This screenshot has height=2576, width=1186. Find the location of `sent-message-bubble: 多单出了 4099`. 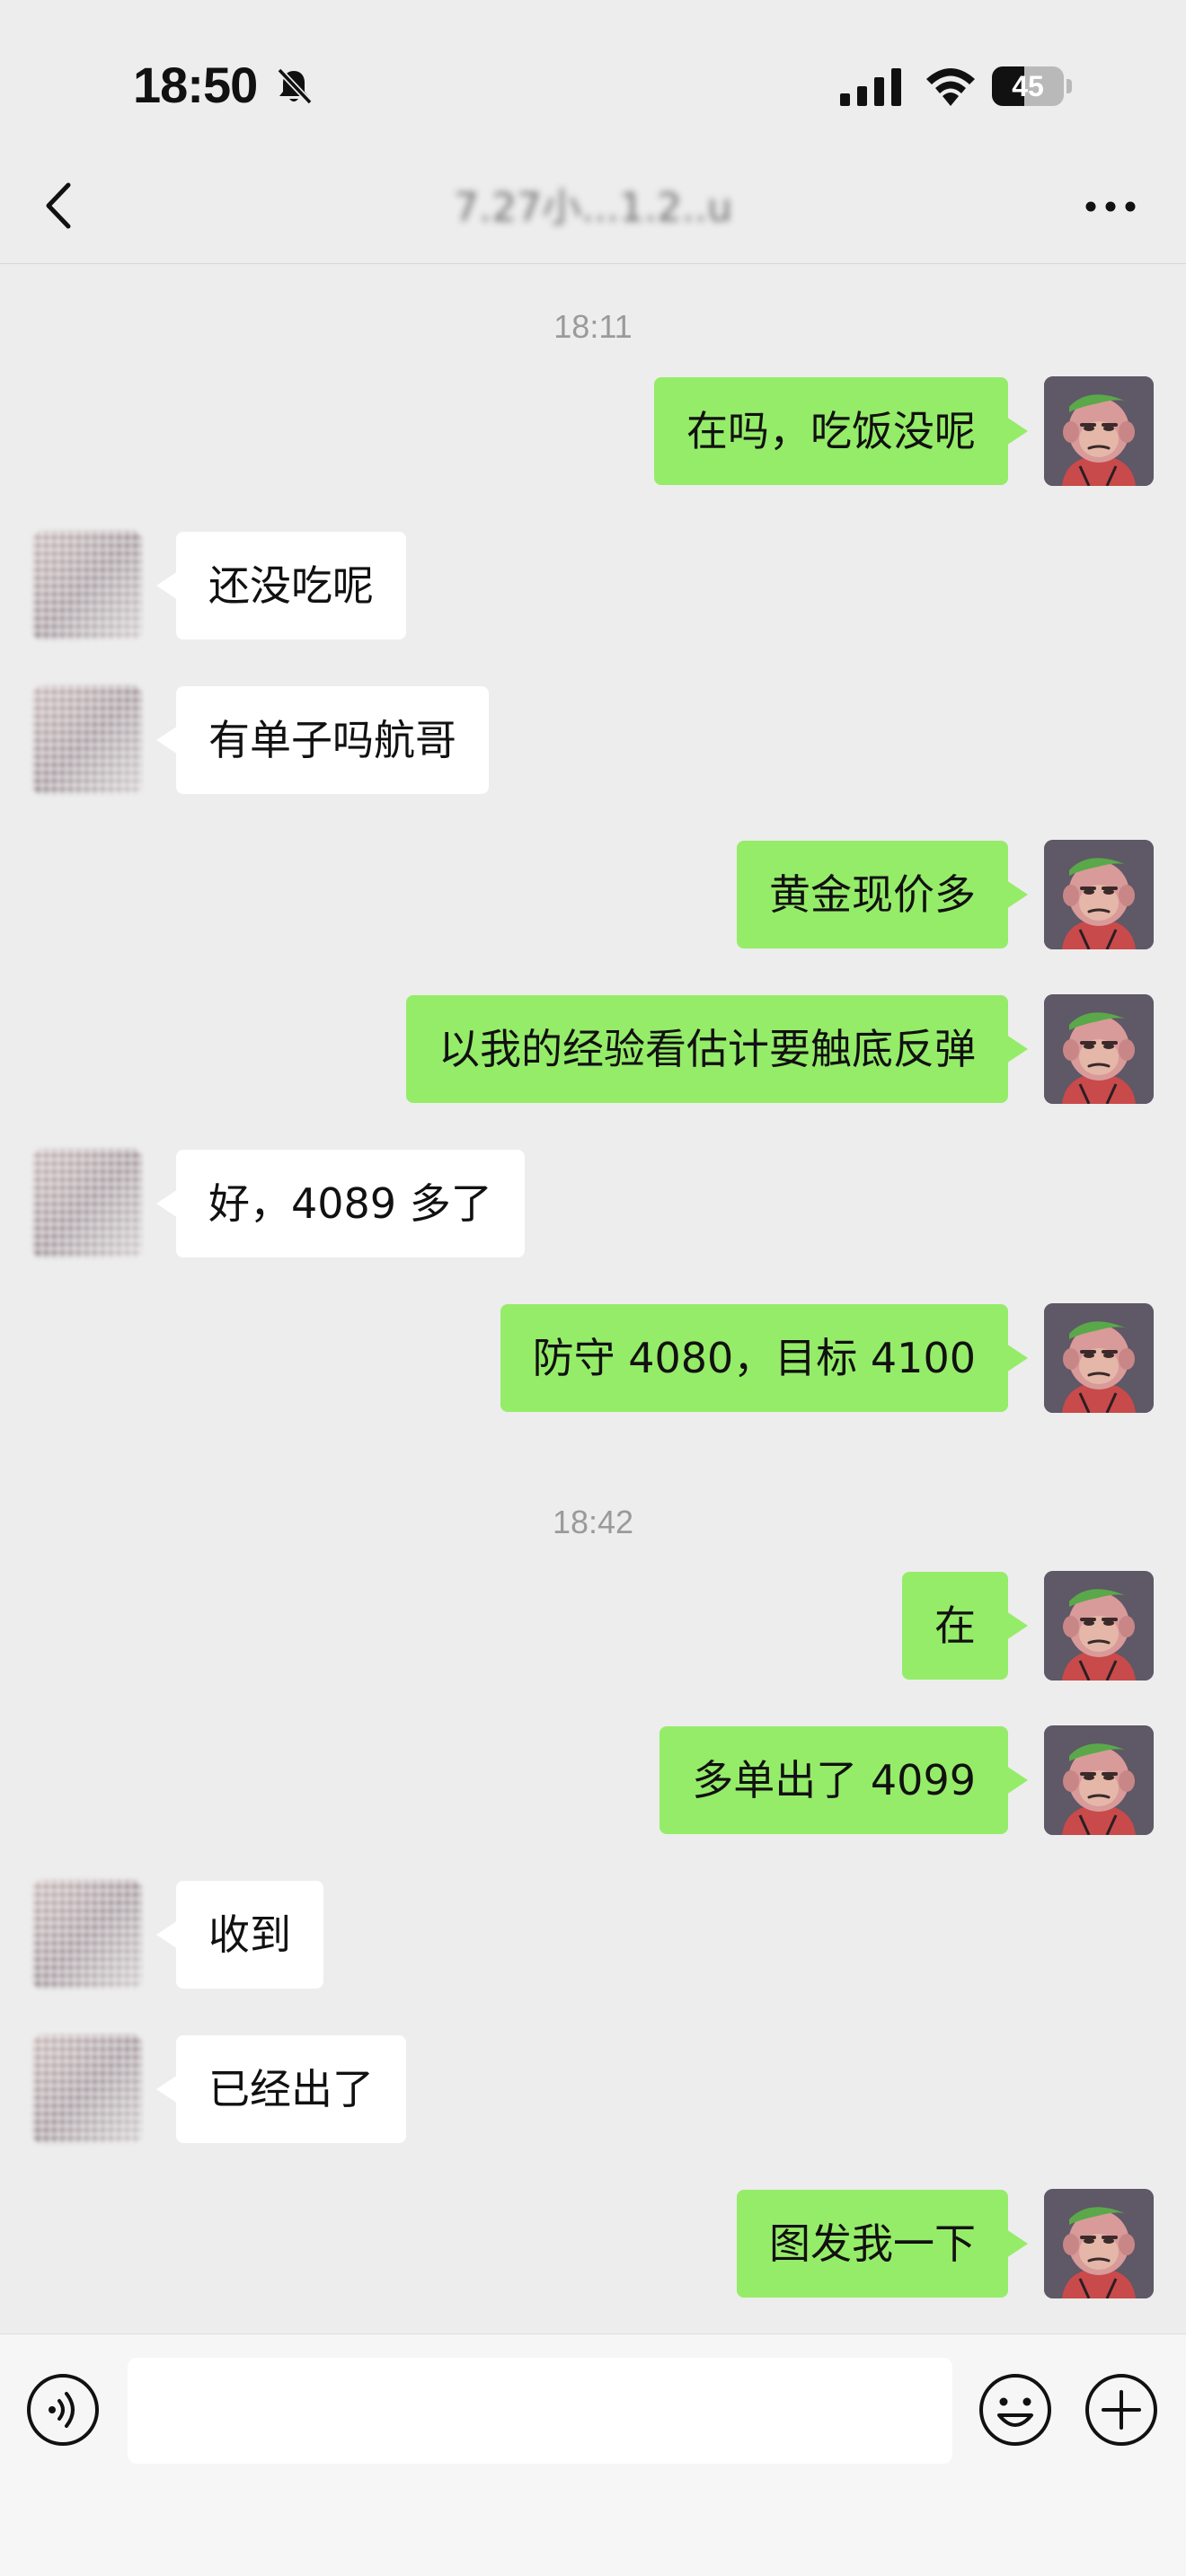

sent-message-bubble: 多单出了 4099 is located at coordinates (843, 1780).